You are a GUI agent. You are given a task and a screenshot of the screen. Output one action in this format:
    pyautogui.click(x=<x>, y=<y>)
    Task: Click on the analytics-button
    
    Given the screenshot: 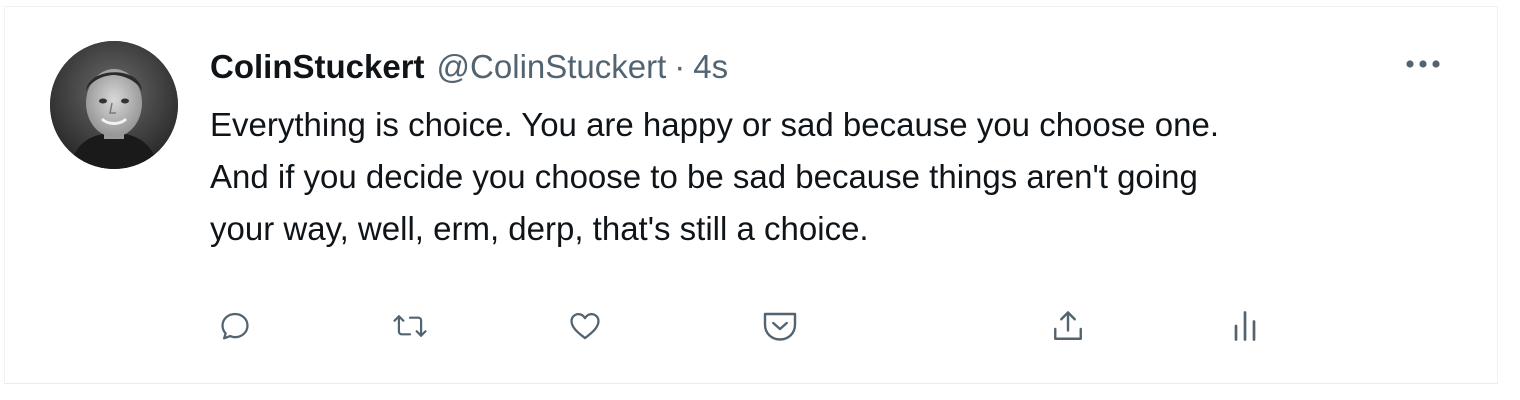 What is the action you would take?
    pyautogui.click(x=1245, y=326)
    